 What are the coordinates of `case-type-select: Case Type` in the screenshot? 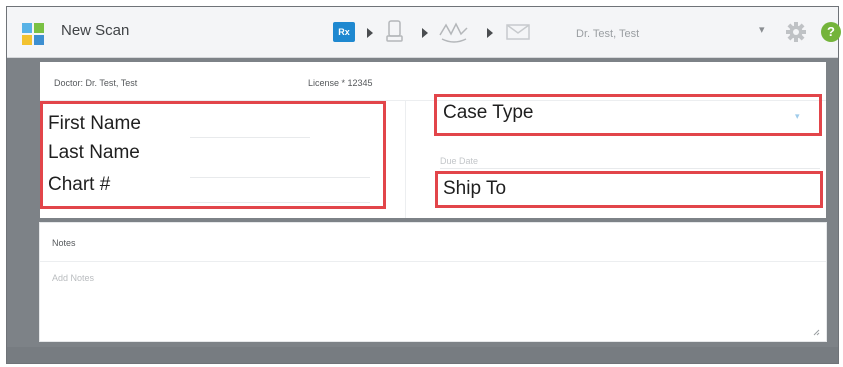 It's located at (488, 113).